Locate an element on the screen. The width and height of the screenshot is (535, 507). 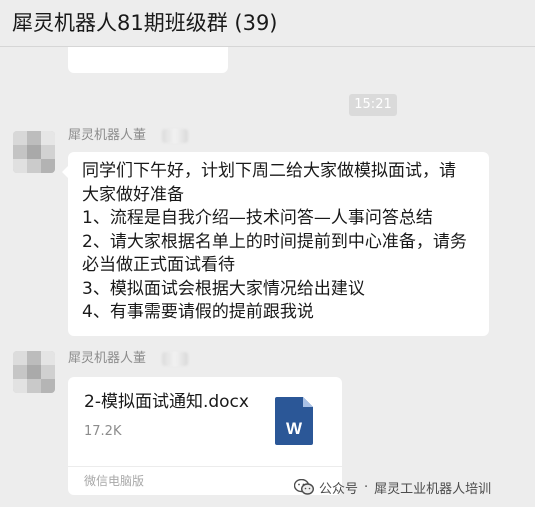
chat-title: 犀灵机器人81期班级群 (39) is located at coordinates (145, 23).